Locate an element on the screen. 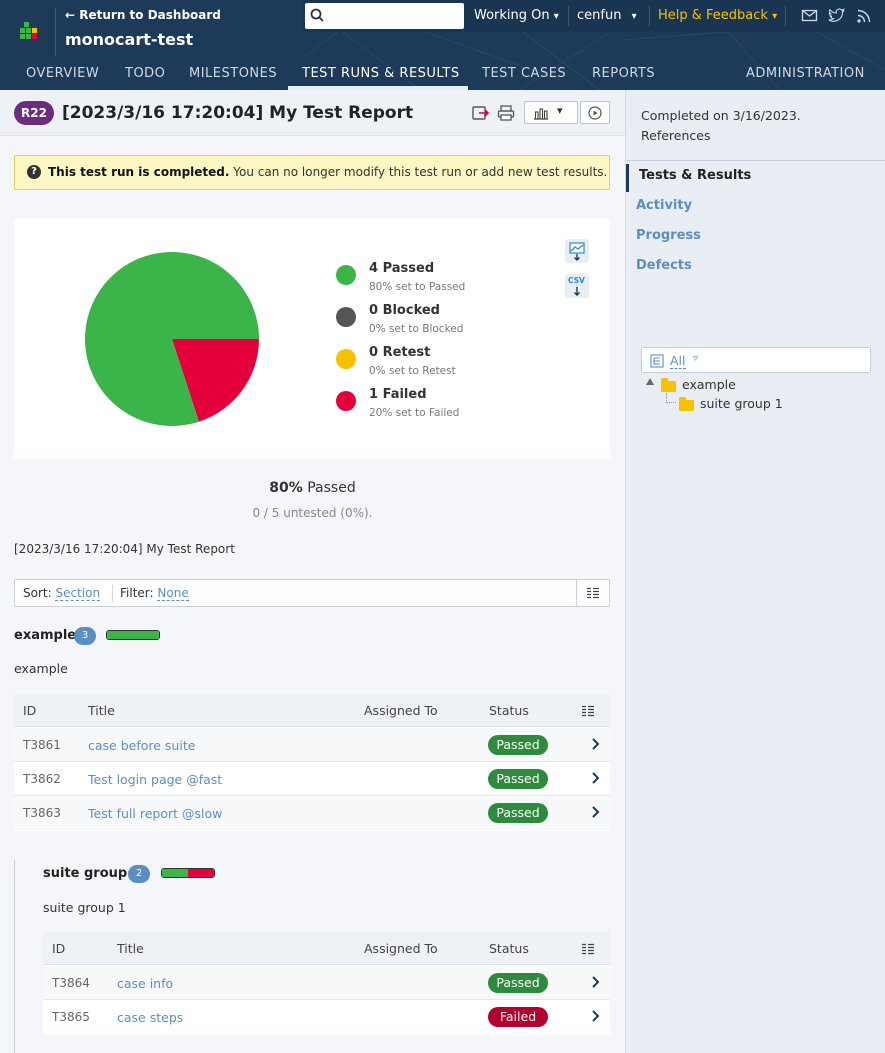  column-assigned-to: Assigned To is located at coordinates (401, 710).